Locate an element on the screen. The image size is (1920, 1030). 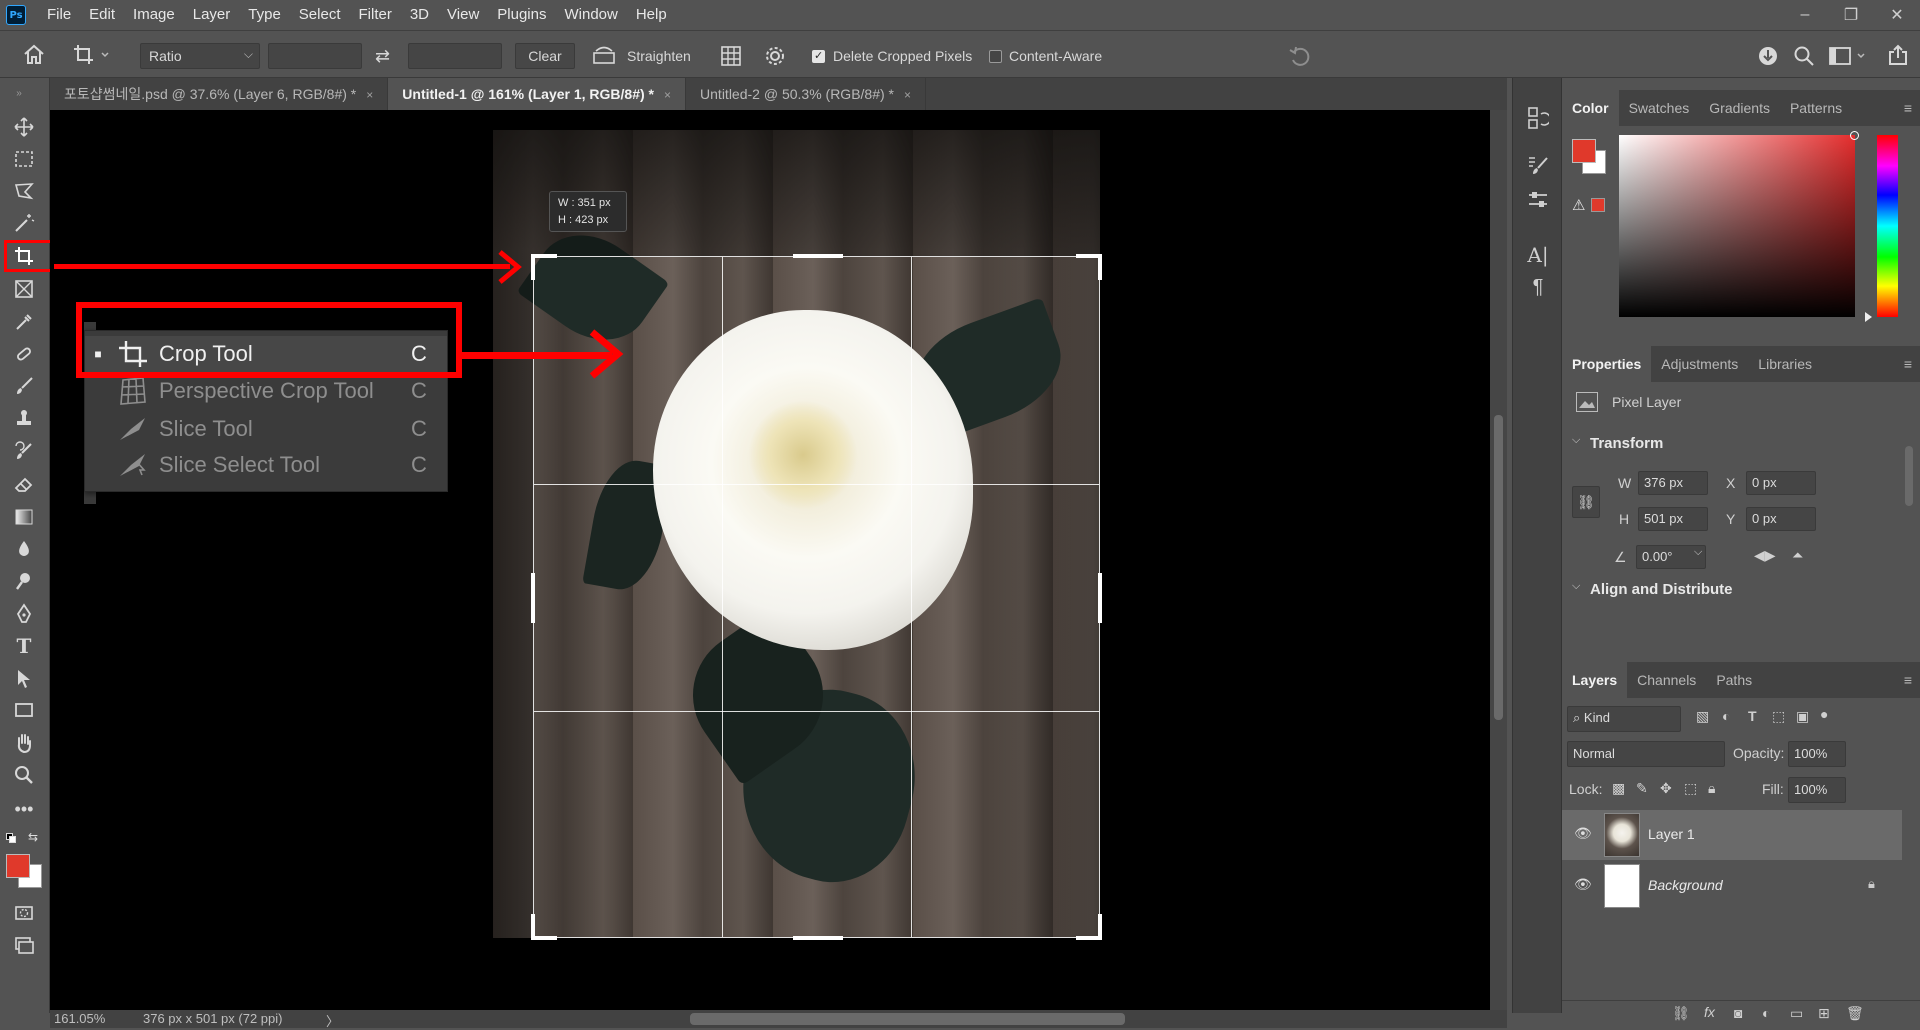
layer-name: Layer 1 is located at coordinates (1671, 834).